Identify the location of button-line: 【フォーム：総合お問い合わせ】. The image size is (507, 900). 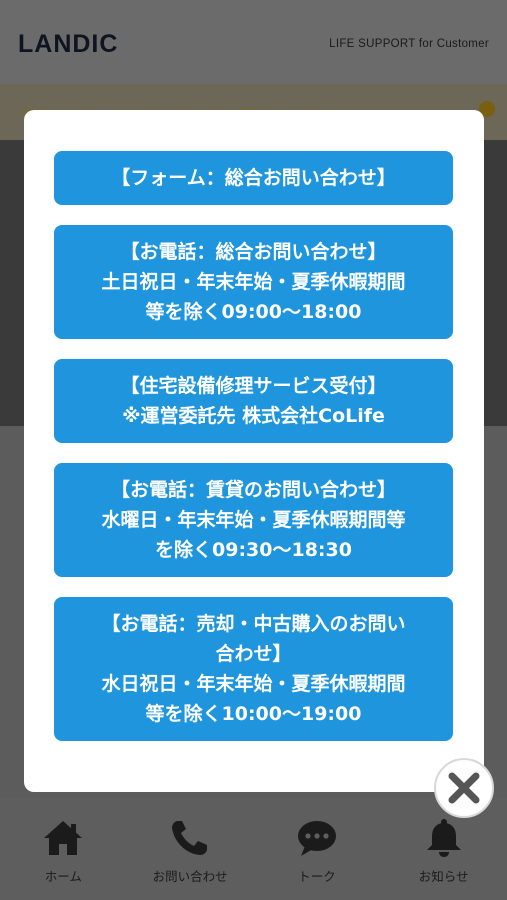
(253, 178).